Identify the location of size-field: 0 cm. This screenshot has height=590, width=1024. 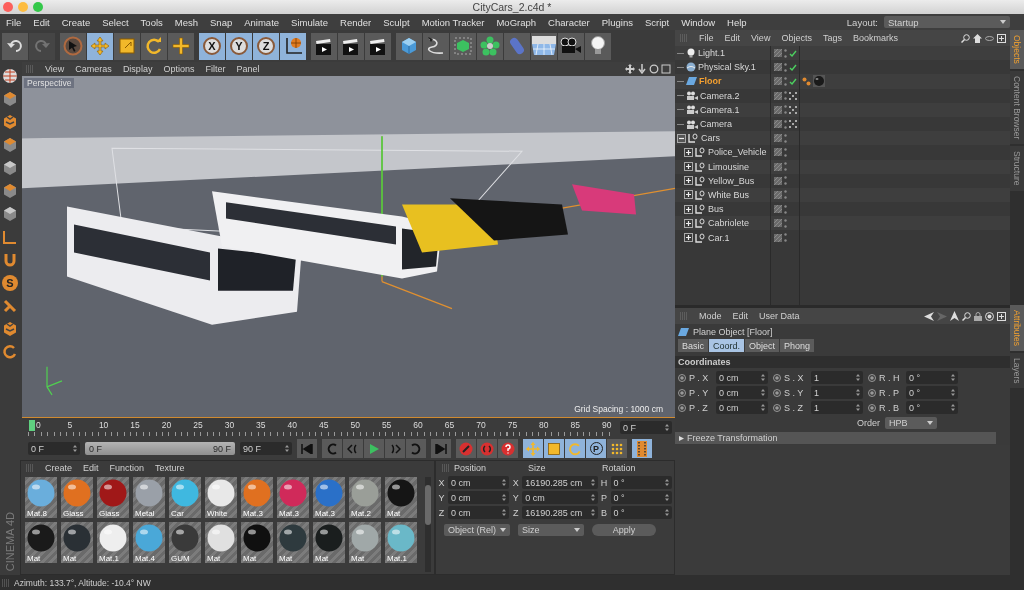
(560, 497).